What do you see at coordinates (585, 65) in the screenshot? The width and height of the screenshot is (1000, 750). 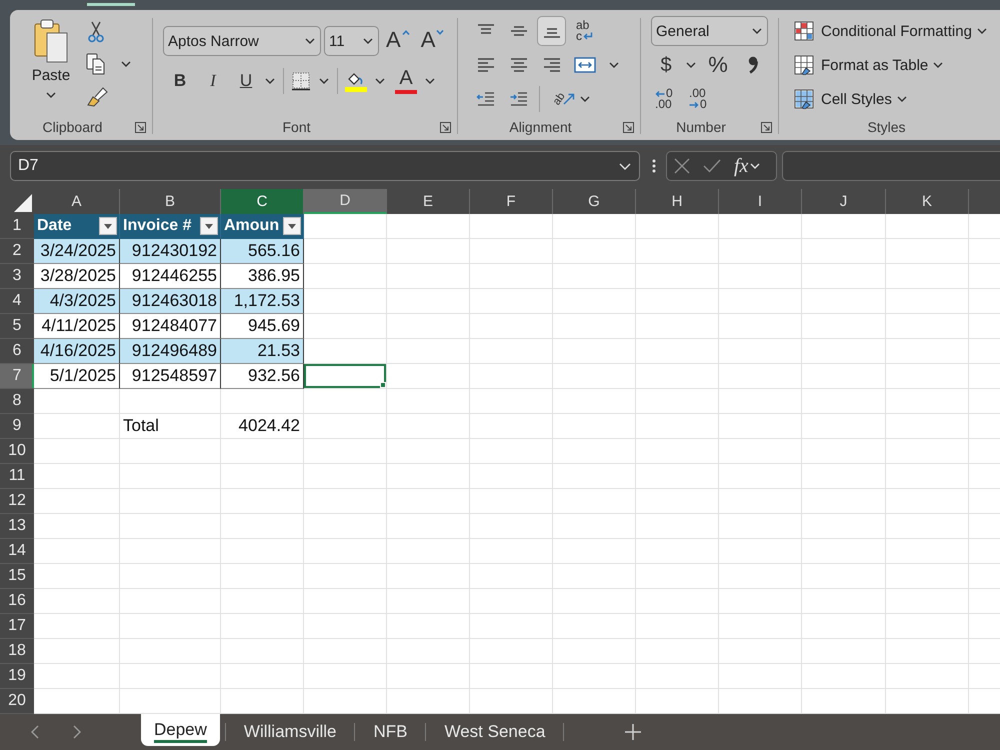 I see `merge-center-icon` at bounding box center [585, 65].